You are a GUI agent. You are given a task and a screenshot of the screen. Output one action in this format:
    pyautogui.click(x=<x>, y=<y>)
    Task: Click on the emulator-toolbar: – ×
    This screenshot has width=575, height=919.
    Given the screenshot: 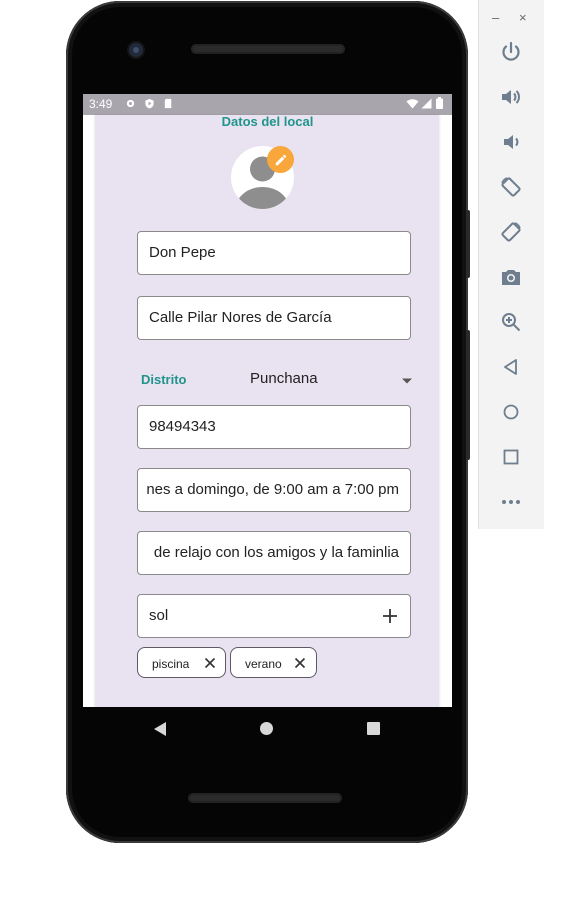 What is the action you would take?
    pyautogui.click(x=511, y=264)
    